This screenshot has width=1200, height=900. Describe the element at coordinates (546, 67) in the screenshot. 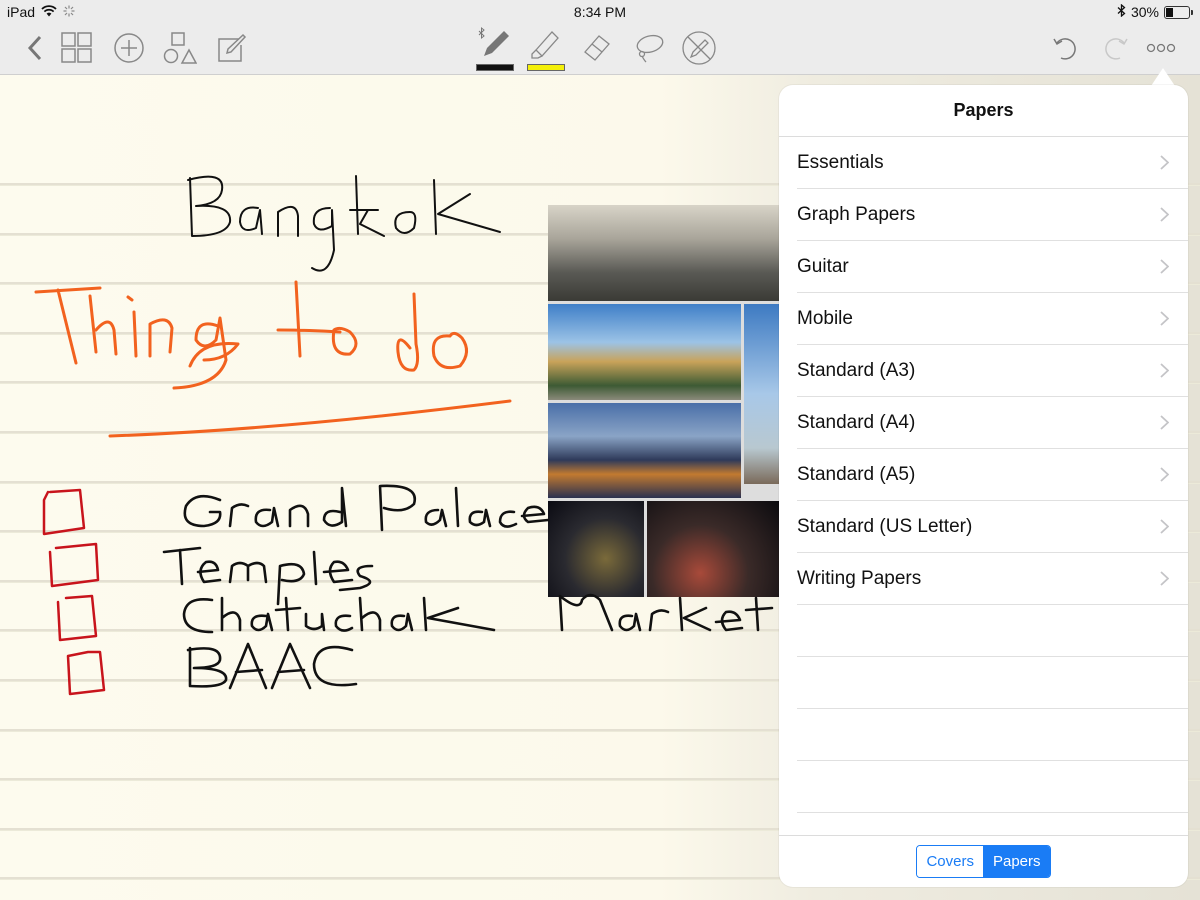

I see `highlighter-color-swatch` at that location.